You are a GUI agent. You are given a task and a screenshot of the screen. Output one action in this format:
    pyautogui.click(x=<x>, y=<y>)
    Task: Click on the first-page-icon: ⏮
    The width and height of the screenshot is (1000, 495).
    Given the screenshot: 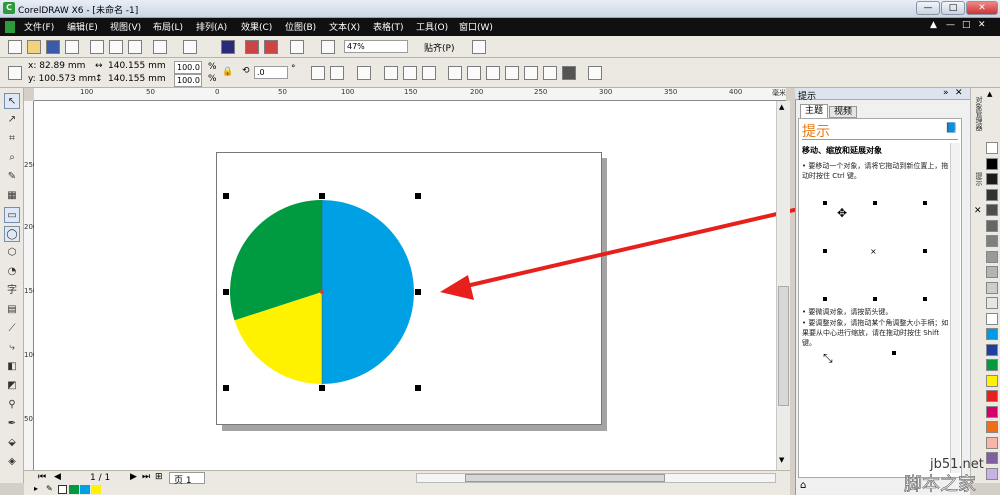 What is the action you would take?
    pyautogui.click(x=42, y=477)
    